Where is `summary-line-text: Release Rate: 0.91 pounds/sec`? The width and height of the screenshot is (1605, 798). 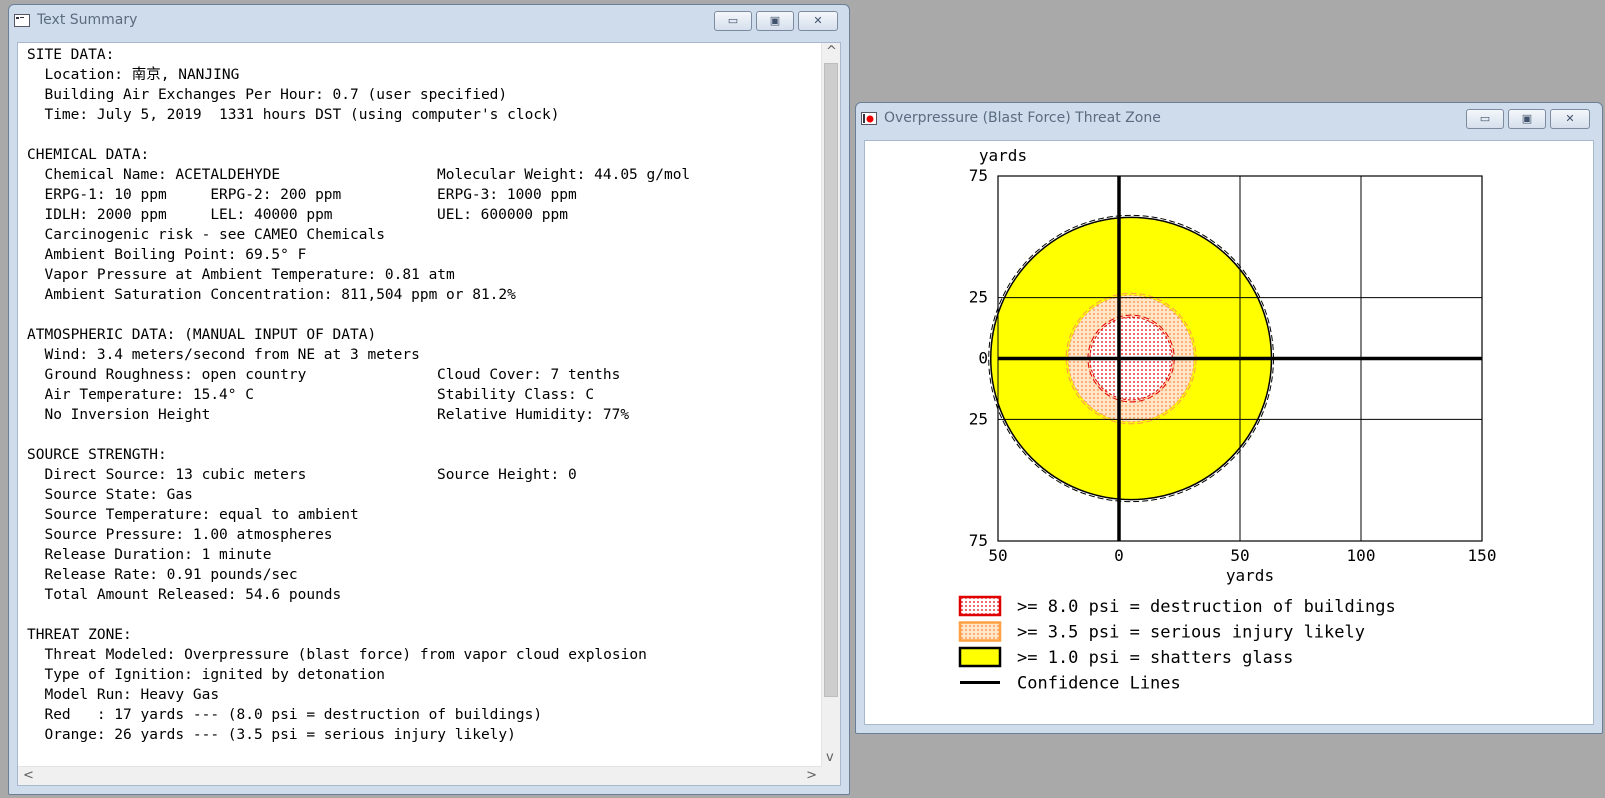 summary-line-text: Release Rate: 0.91 pounds/sec is located at coordinates (162, 575).